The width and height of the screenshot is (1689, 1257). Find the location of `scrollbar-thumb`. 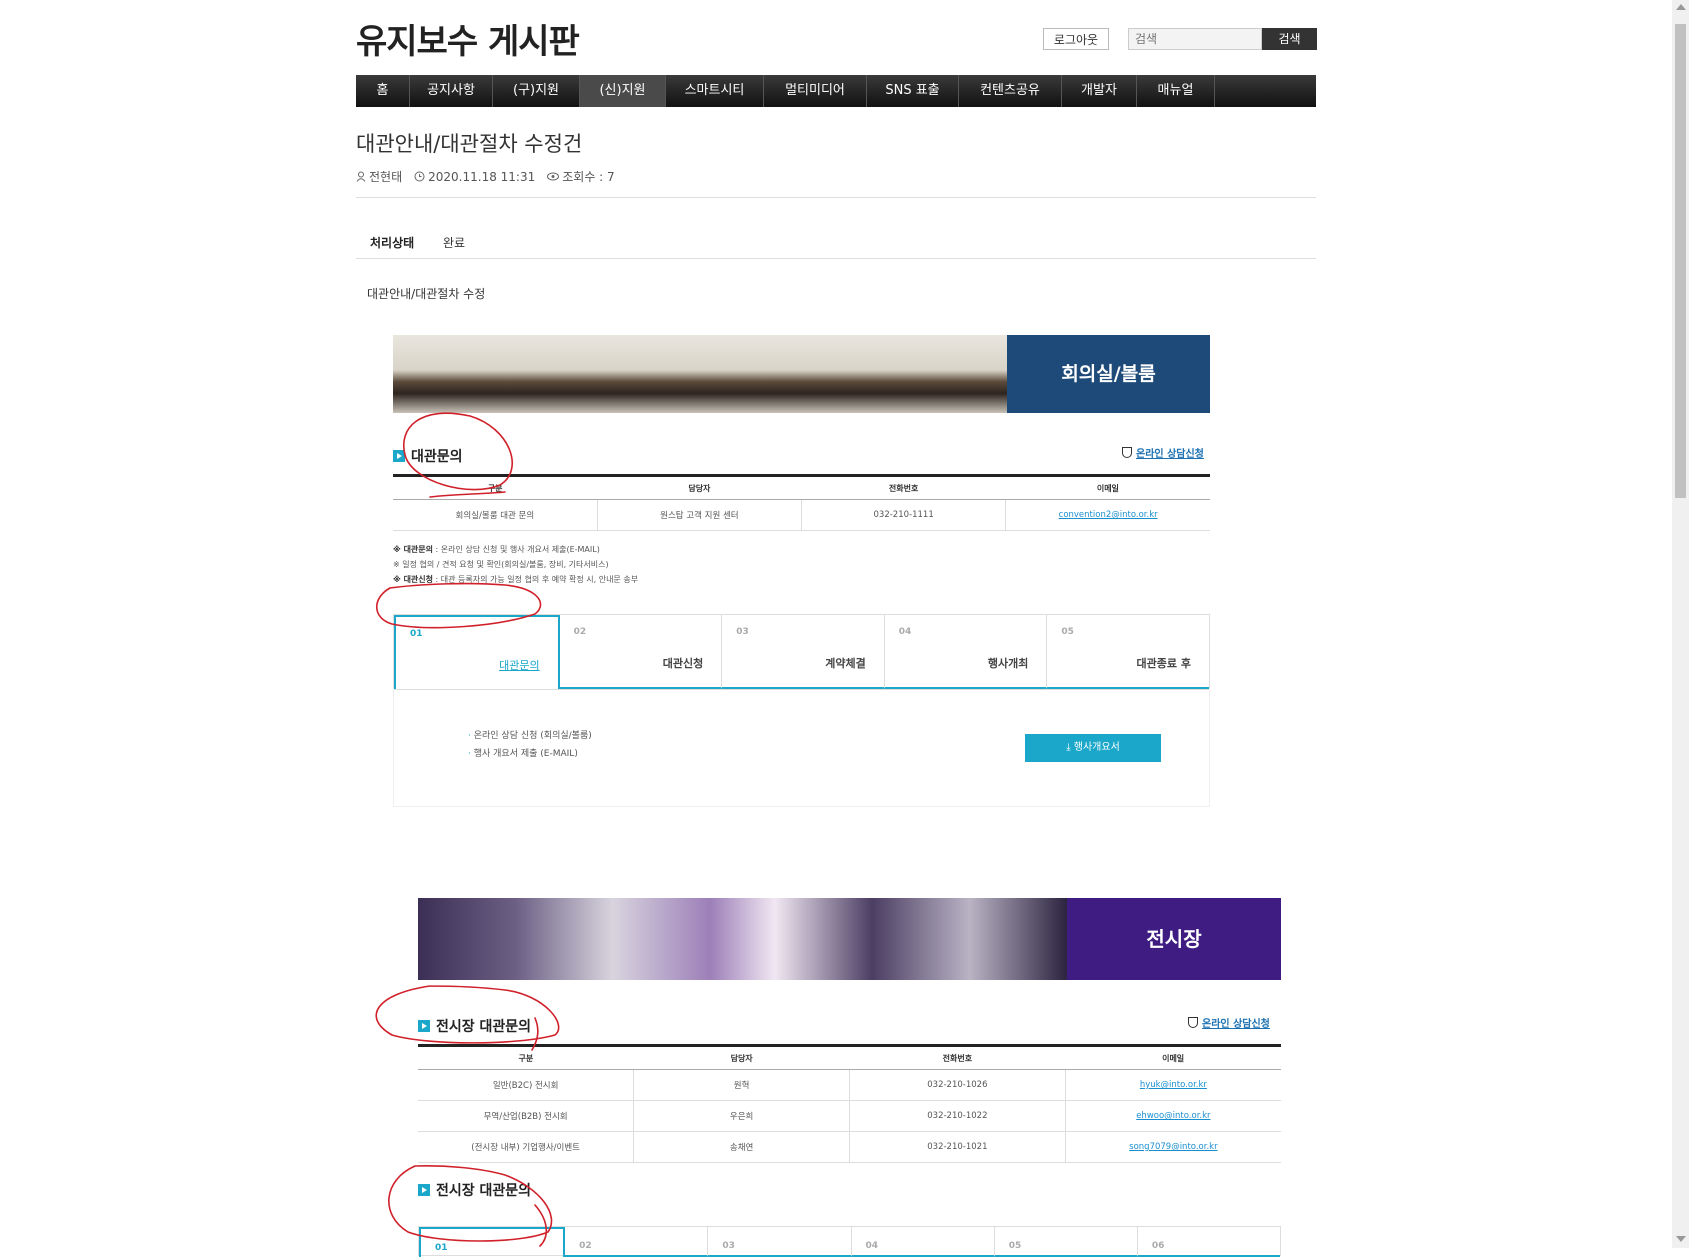

scrollbar-thumb is located at coordinates (1680, 261).